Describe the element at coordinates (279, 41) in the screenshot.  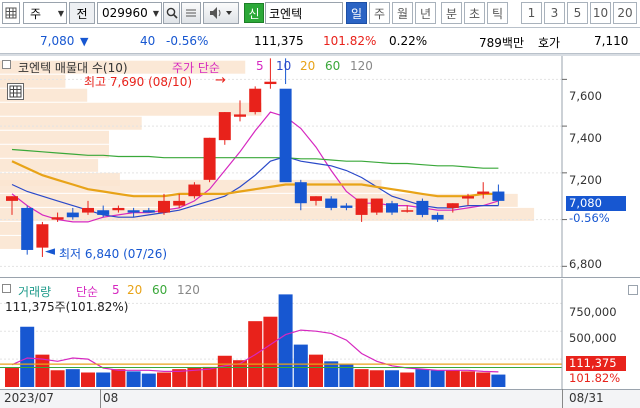
I see `trade-volume: 111,375` at that location.